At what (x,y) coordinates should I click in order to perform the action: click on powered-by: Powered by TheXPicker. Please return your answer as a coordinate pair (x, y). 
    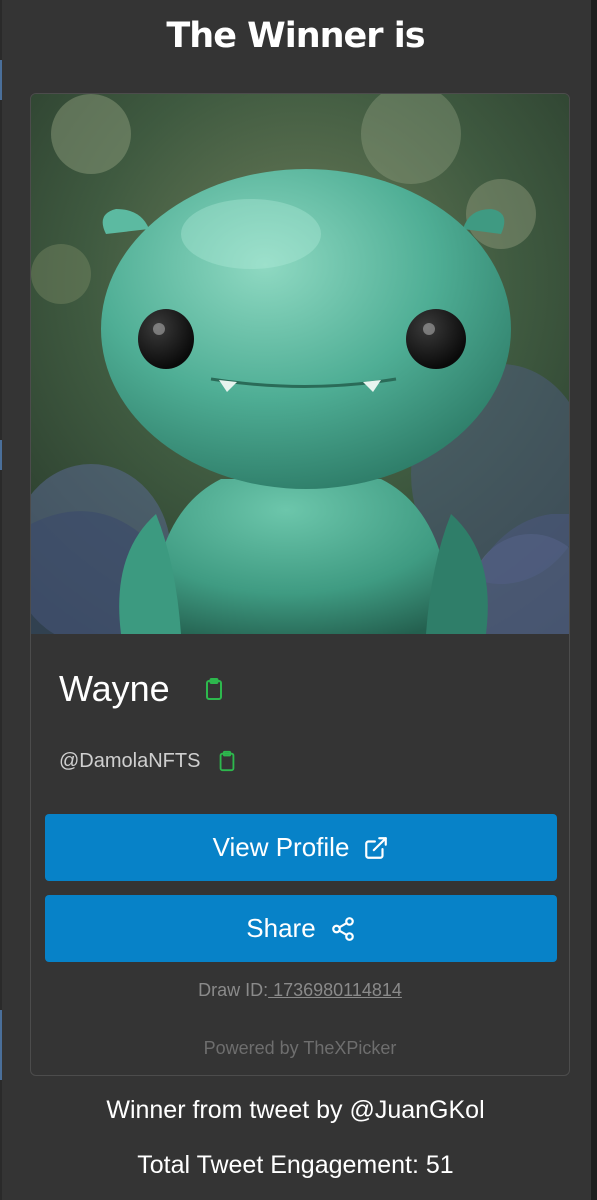
    Looking at the image, I should click on (300, 1048).